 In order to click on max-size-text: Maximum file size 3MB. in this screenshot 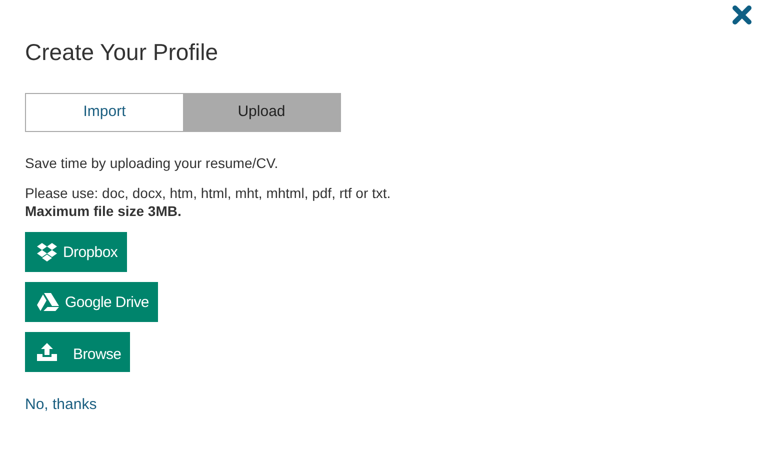, I will do `click(103, 211)`.